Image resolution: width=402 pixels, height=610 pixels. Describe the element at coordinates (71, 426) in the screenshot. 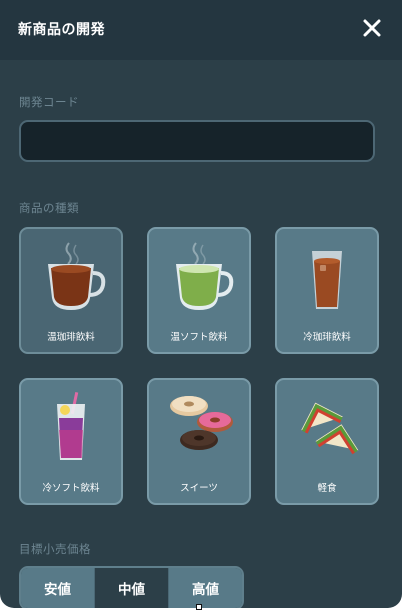

I see `iced-soft-drink-icon` at that location.